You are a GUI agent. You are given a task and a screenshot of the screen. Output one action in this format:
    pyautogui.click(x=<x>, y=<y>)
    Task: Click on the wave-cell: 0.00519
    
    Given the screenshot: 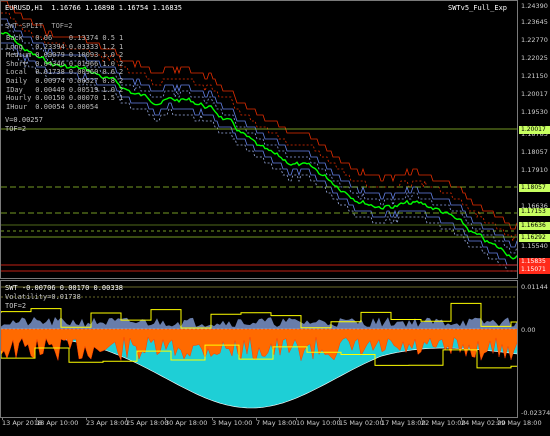 What is the action you would take?
    pyautogui.click(x=83, y=89)
    